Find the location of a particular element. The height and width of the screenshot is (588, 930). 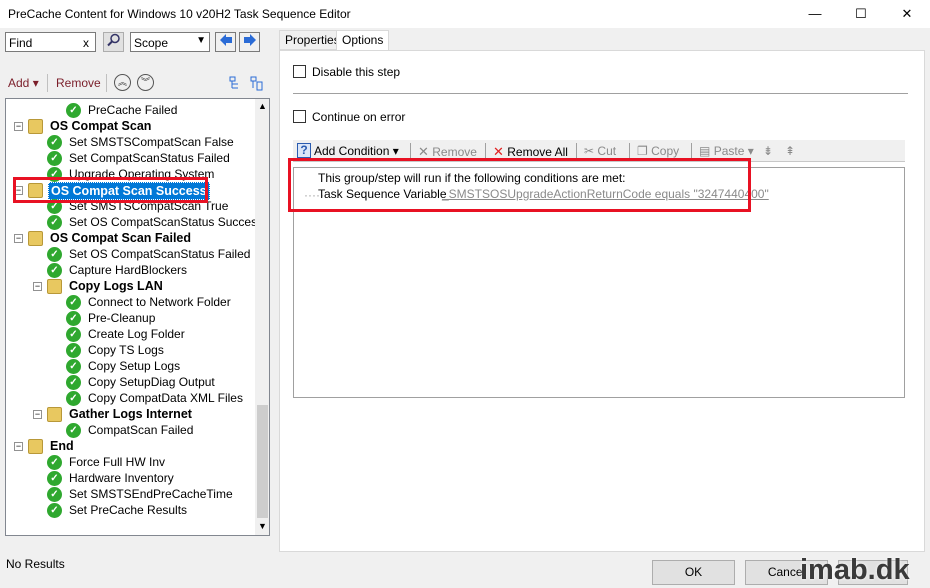

find-input: Find x is located at coordinates (50, 42).